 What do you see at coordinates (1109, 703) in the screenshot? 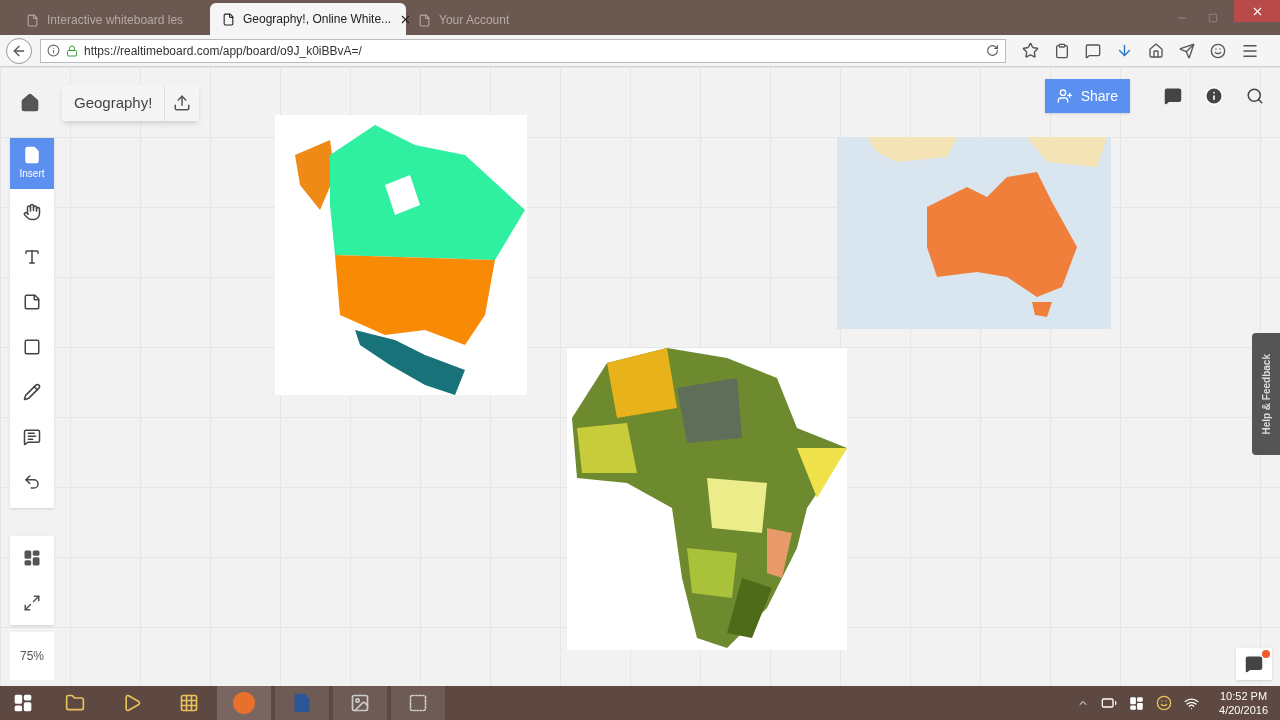
I see `battery-icon` at bounding box center [1109, 703].